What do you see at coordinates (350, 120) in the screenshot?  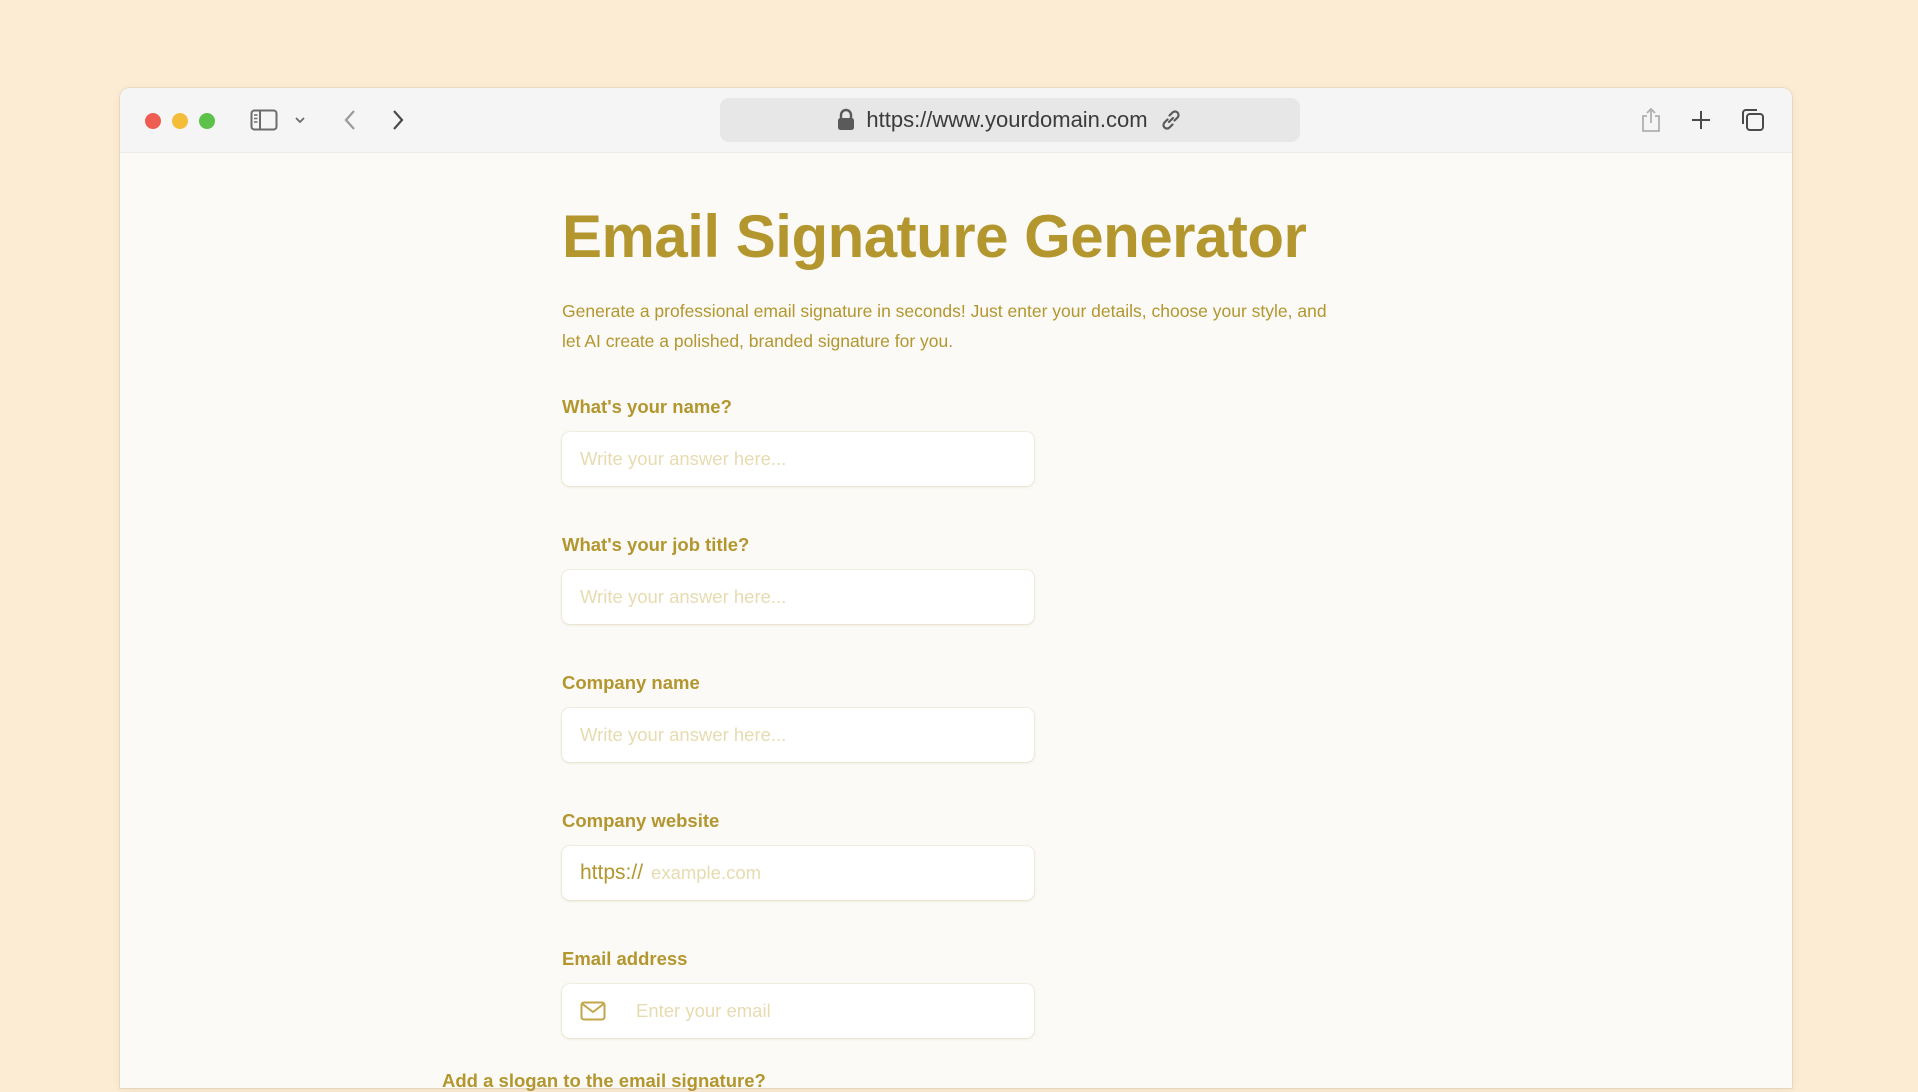 I see `back-arrow-icon` at bounding box center [350, 120].